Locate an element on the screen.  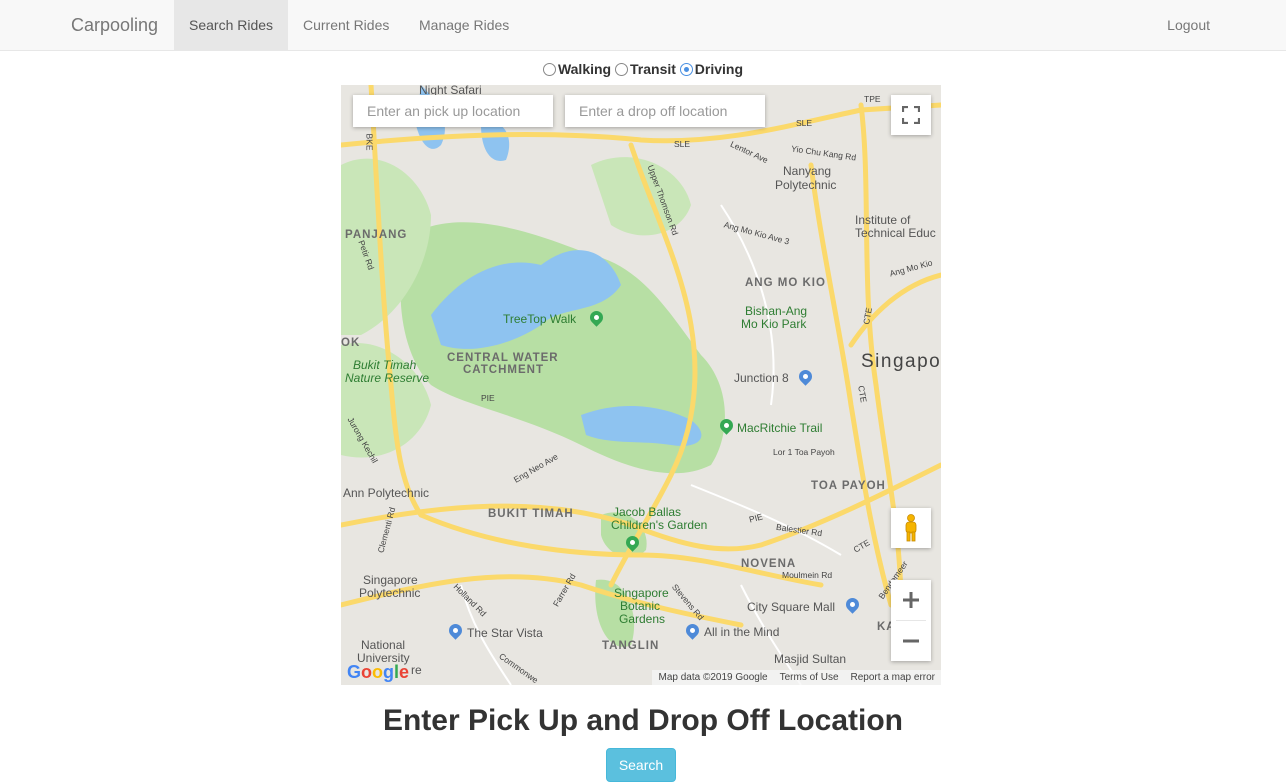
minus-icon is located at coordinates (911, 641).